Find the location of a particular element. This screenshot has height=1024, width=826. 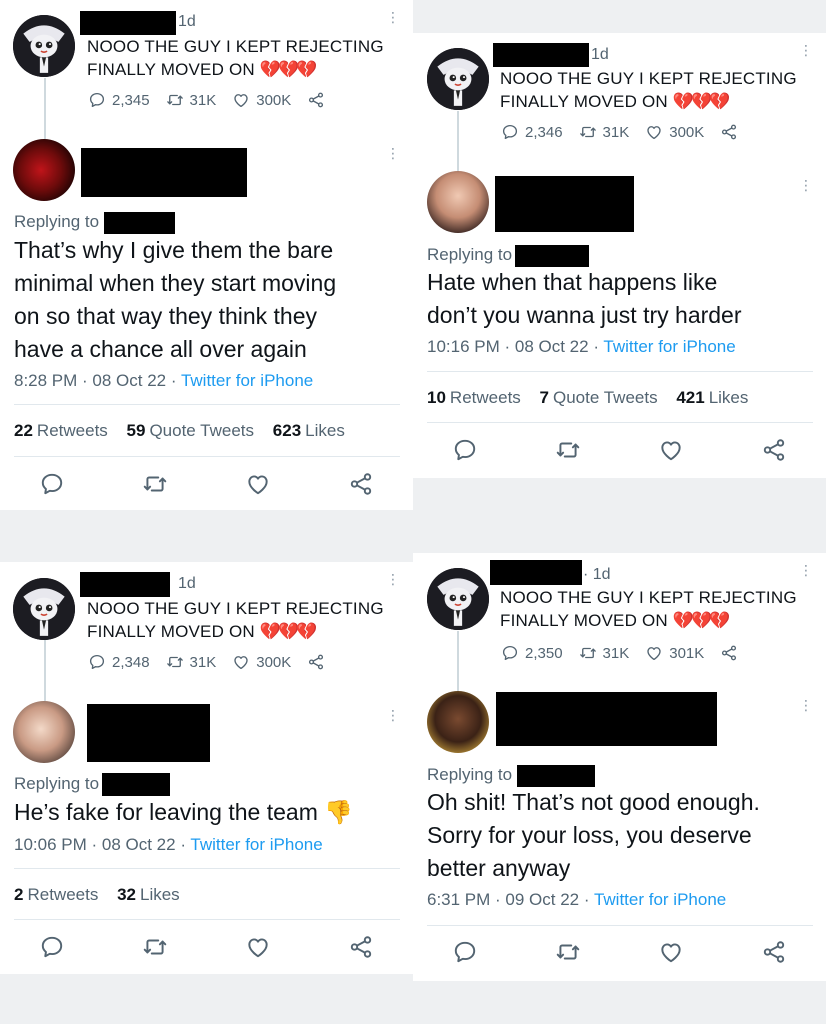

original-metrics: 2,346 31K 300K is located at coordinates (630, 132).